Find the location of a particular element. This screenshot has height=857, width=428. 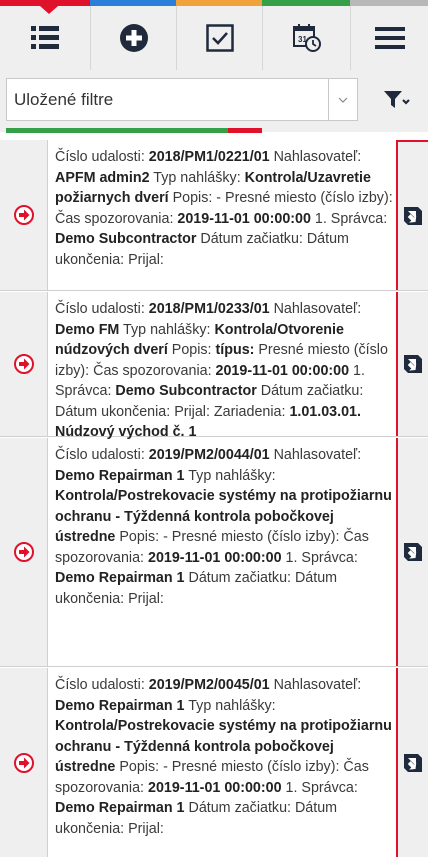

toolbar: 31 is located at coordinates (214, 35).